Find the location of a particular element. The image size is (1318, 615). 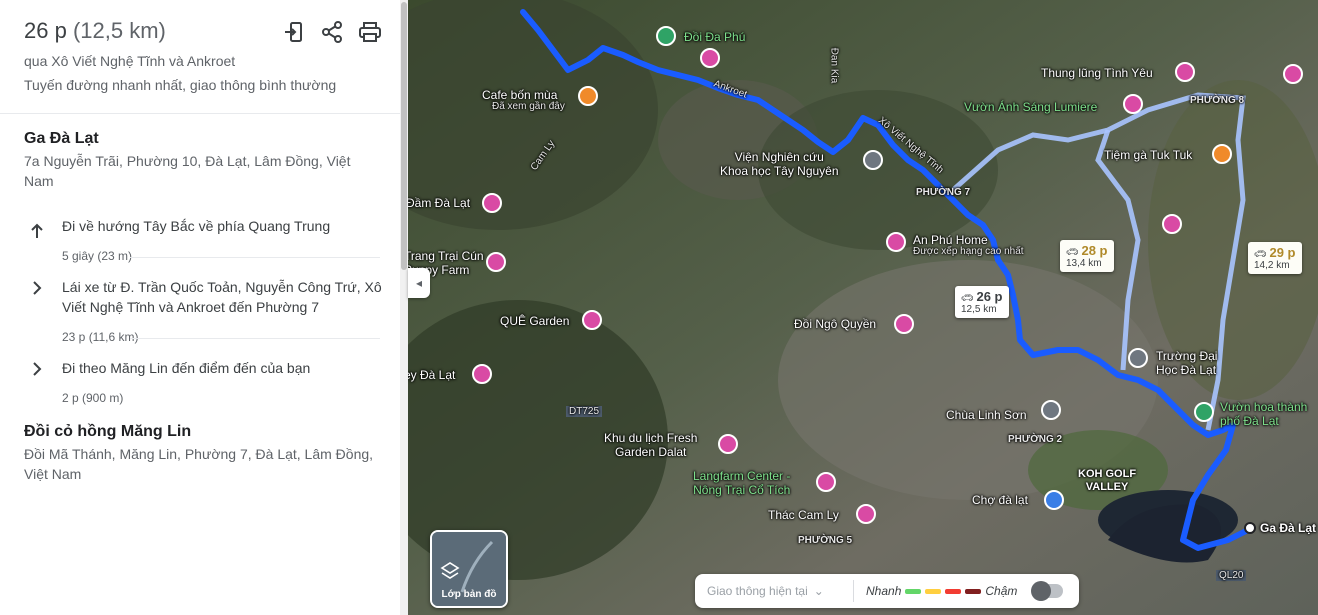

research-pin is located at coordinates (873, 160).